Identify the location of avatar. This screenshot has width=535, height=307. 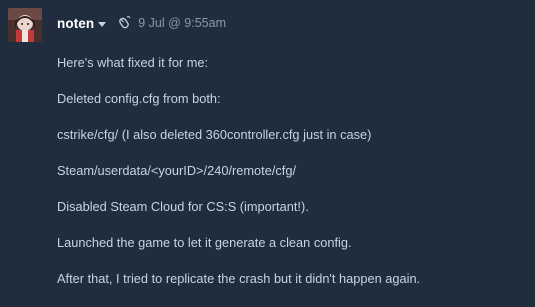
(25, 25).